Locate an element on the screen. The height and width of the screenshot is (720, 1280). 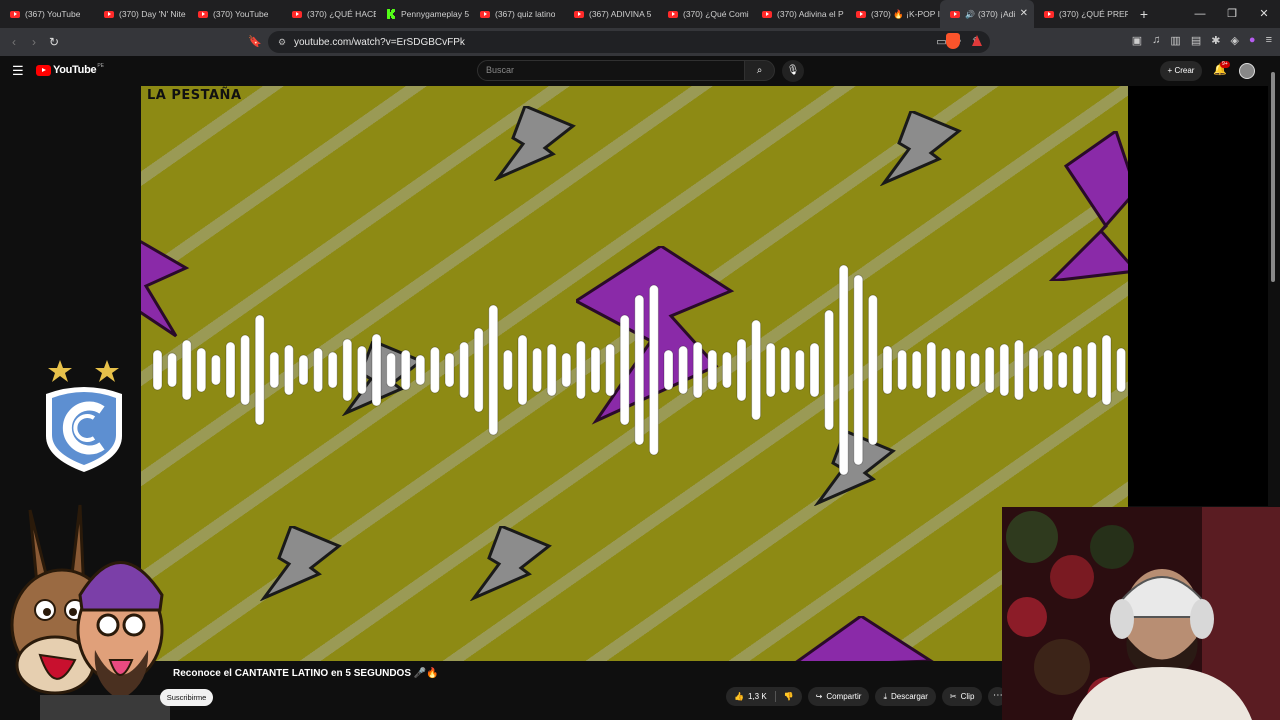
voice-search-button: 🎙 is located at coordinates (793, 71).